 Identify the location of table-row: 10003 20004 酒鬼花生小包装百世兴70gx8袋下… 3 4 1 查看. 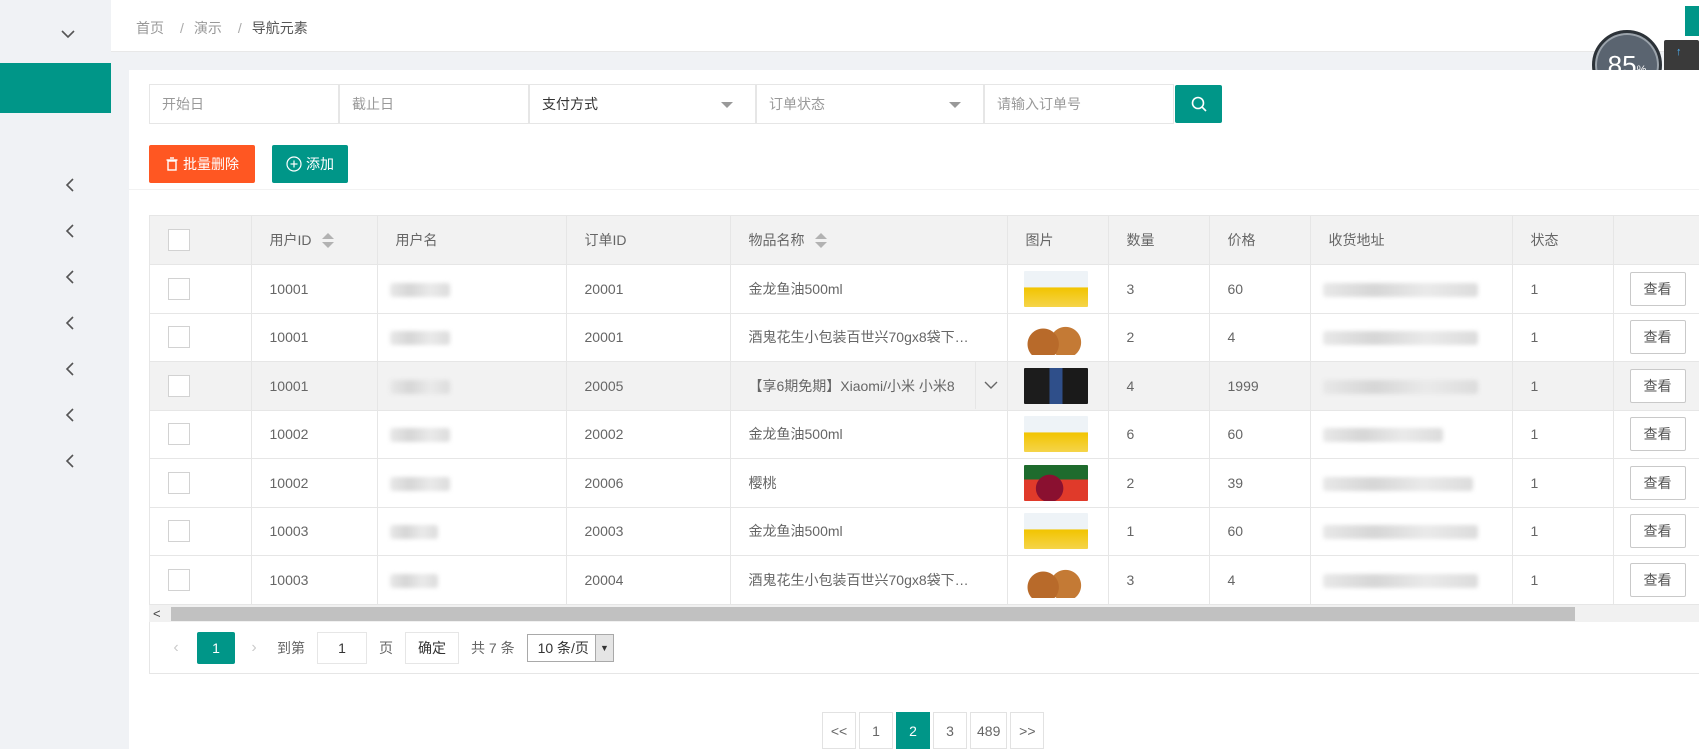
(924, 580).